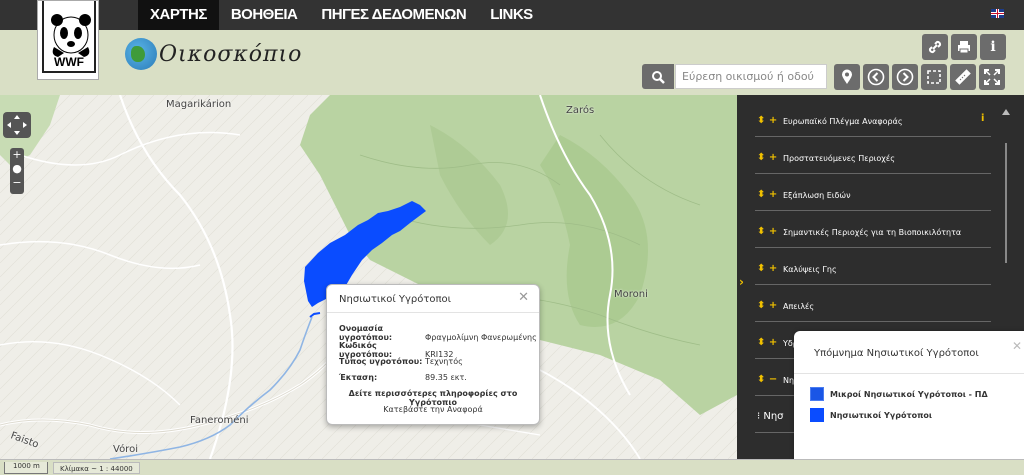 This screenshot has height=475, width=1024. I want to click on field-label: Έκταση:, so click(358, 377).